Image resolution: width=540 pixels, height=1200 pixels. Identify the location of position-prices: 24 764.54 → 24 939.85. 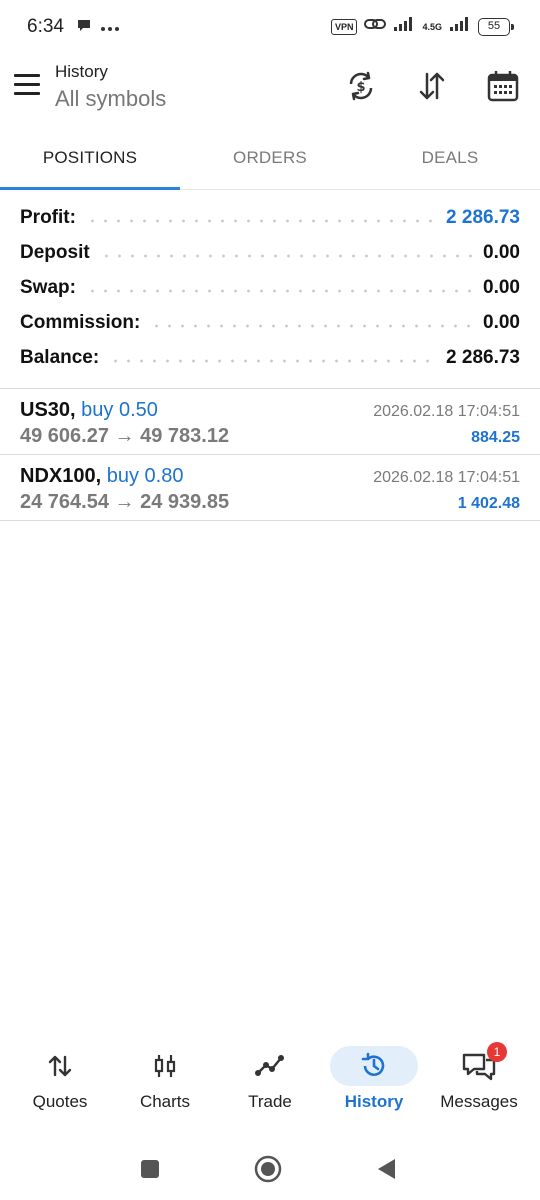
(124, 502).